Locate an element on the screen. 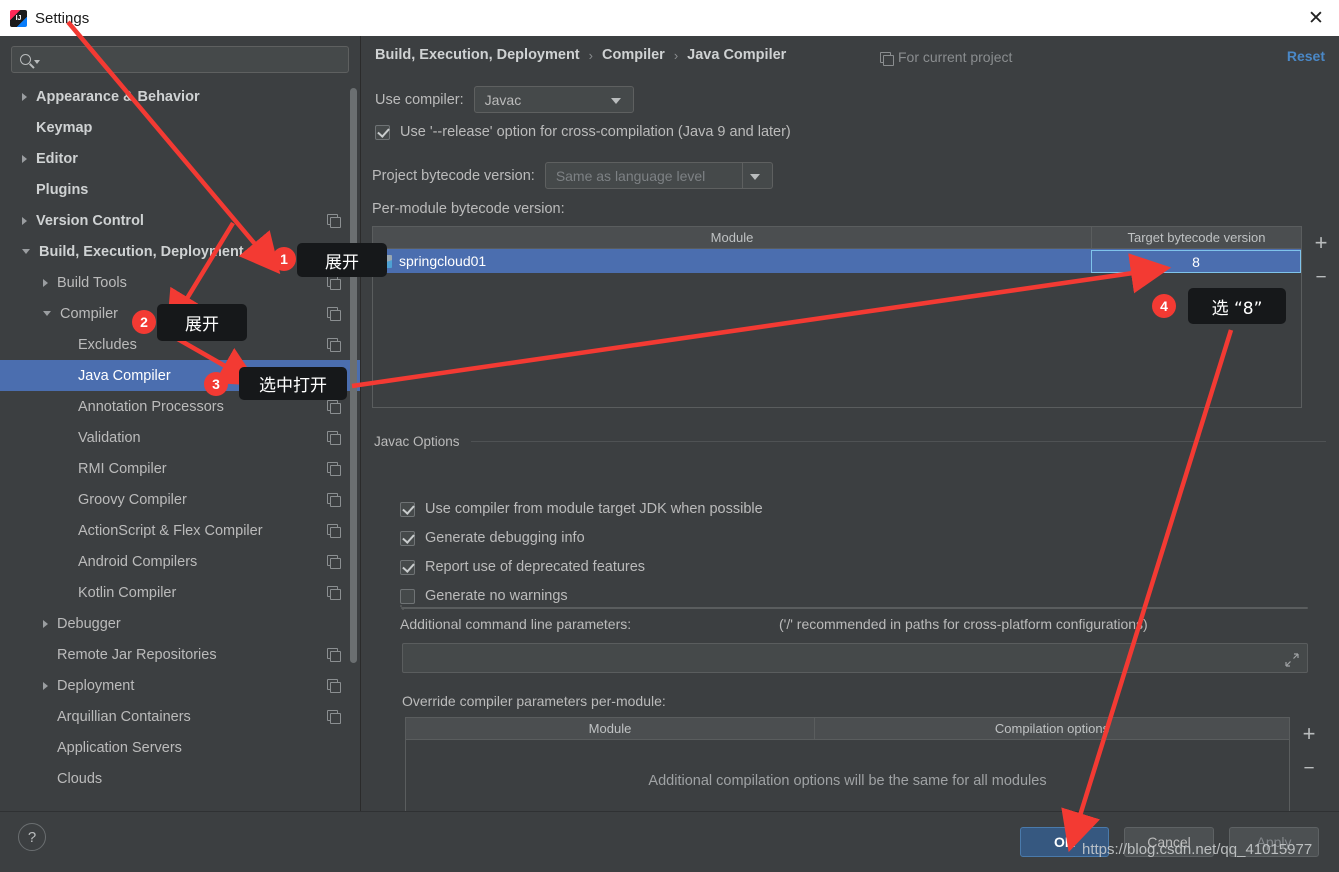  sidebar-item-android-compilers: Android Compilers is located at coordinates (180, 561).